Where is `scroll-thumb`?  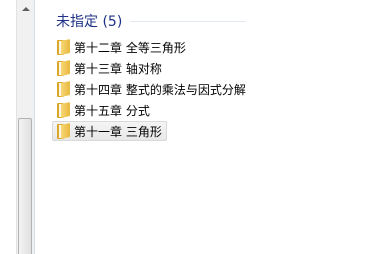 scroll-thumb is located at coordinates (25, 186).